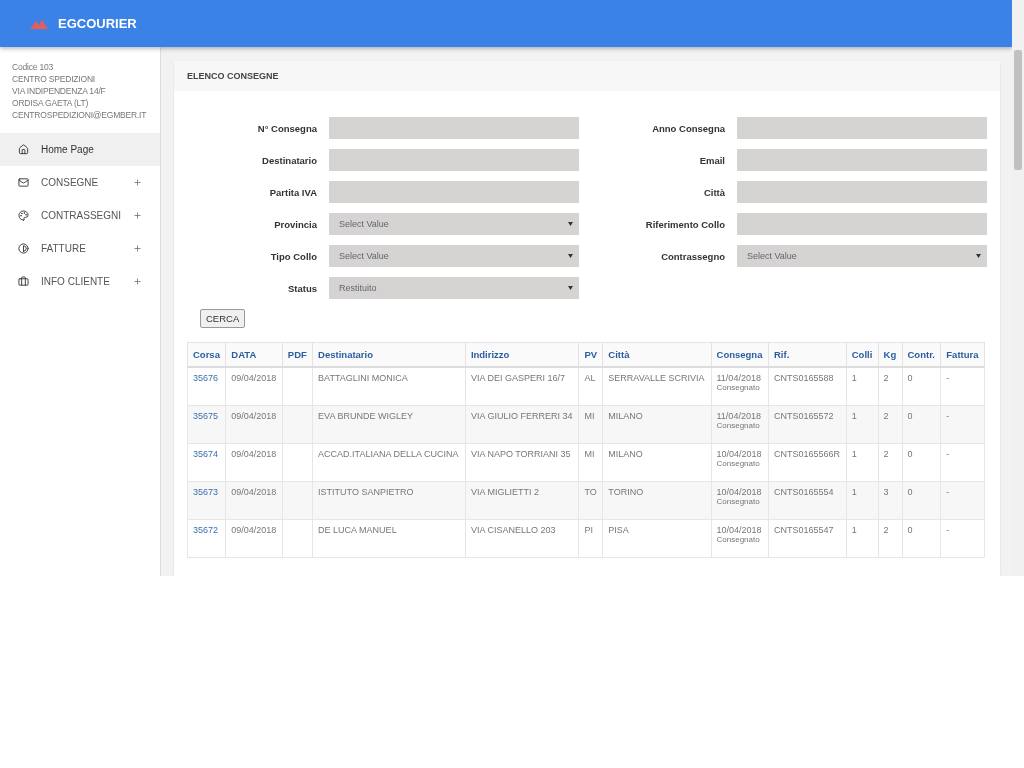  Describe the element at coordinates (23, 182) in the screenshot. I see `envelope-icon` at that location.